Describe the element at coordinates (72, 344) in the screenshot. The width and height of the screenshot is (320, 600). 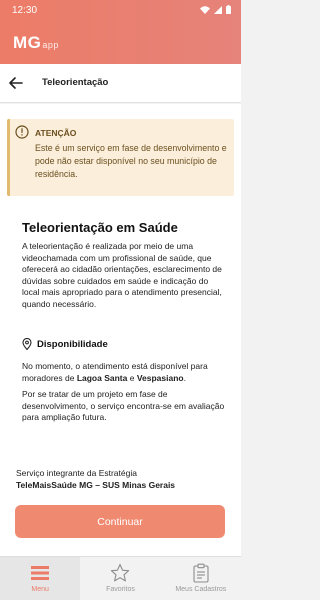
I see `availability-title: Disponibilidade` at that location.